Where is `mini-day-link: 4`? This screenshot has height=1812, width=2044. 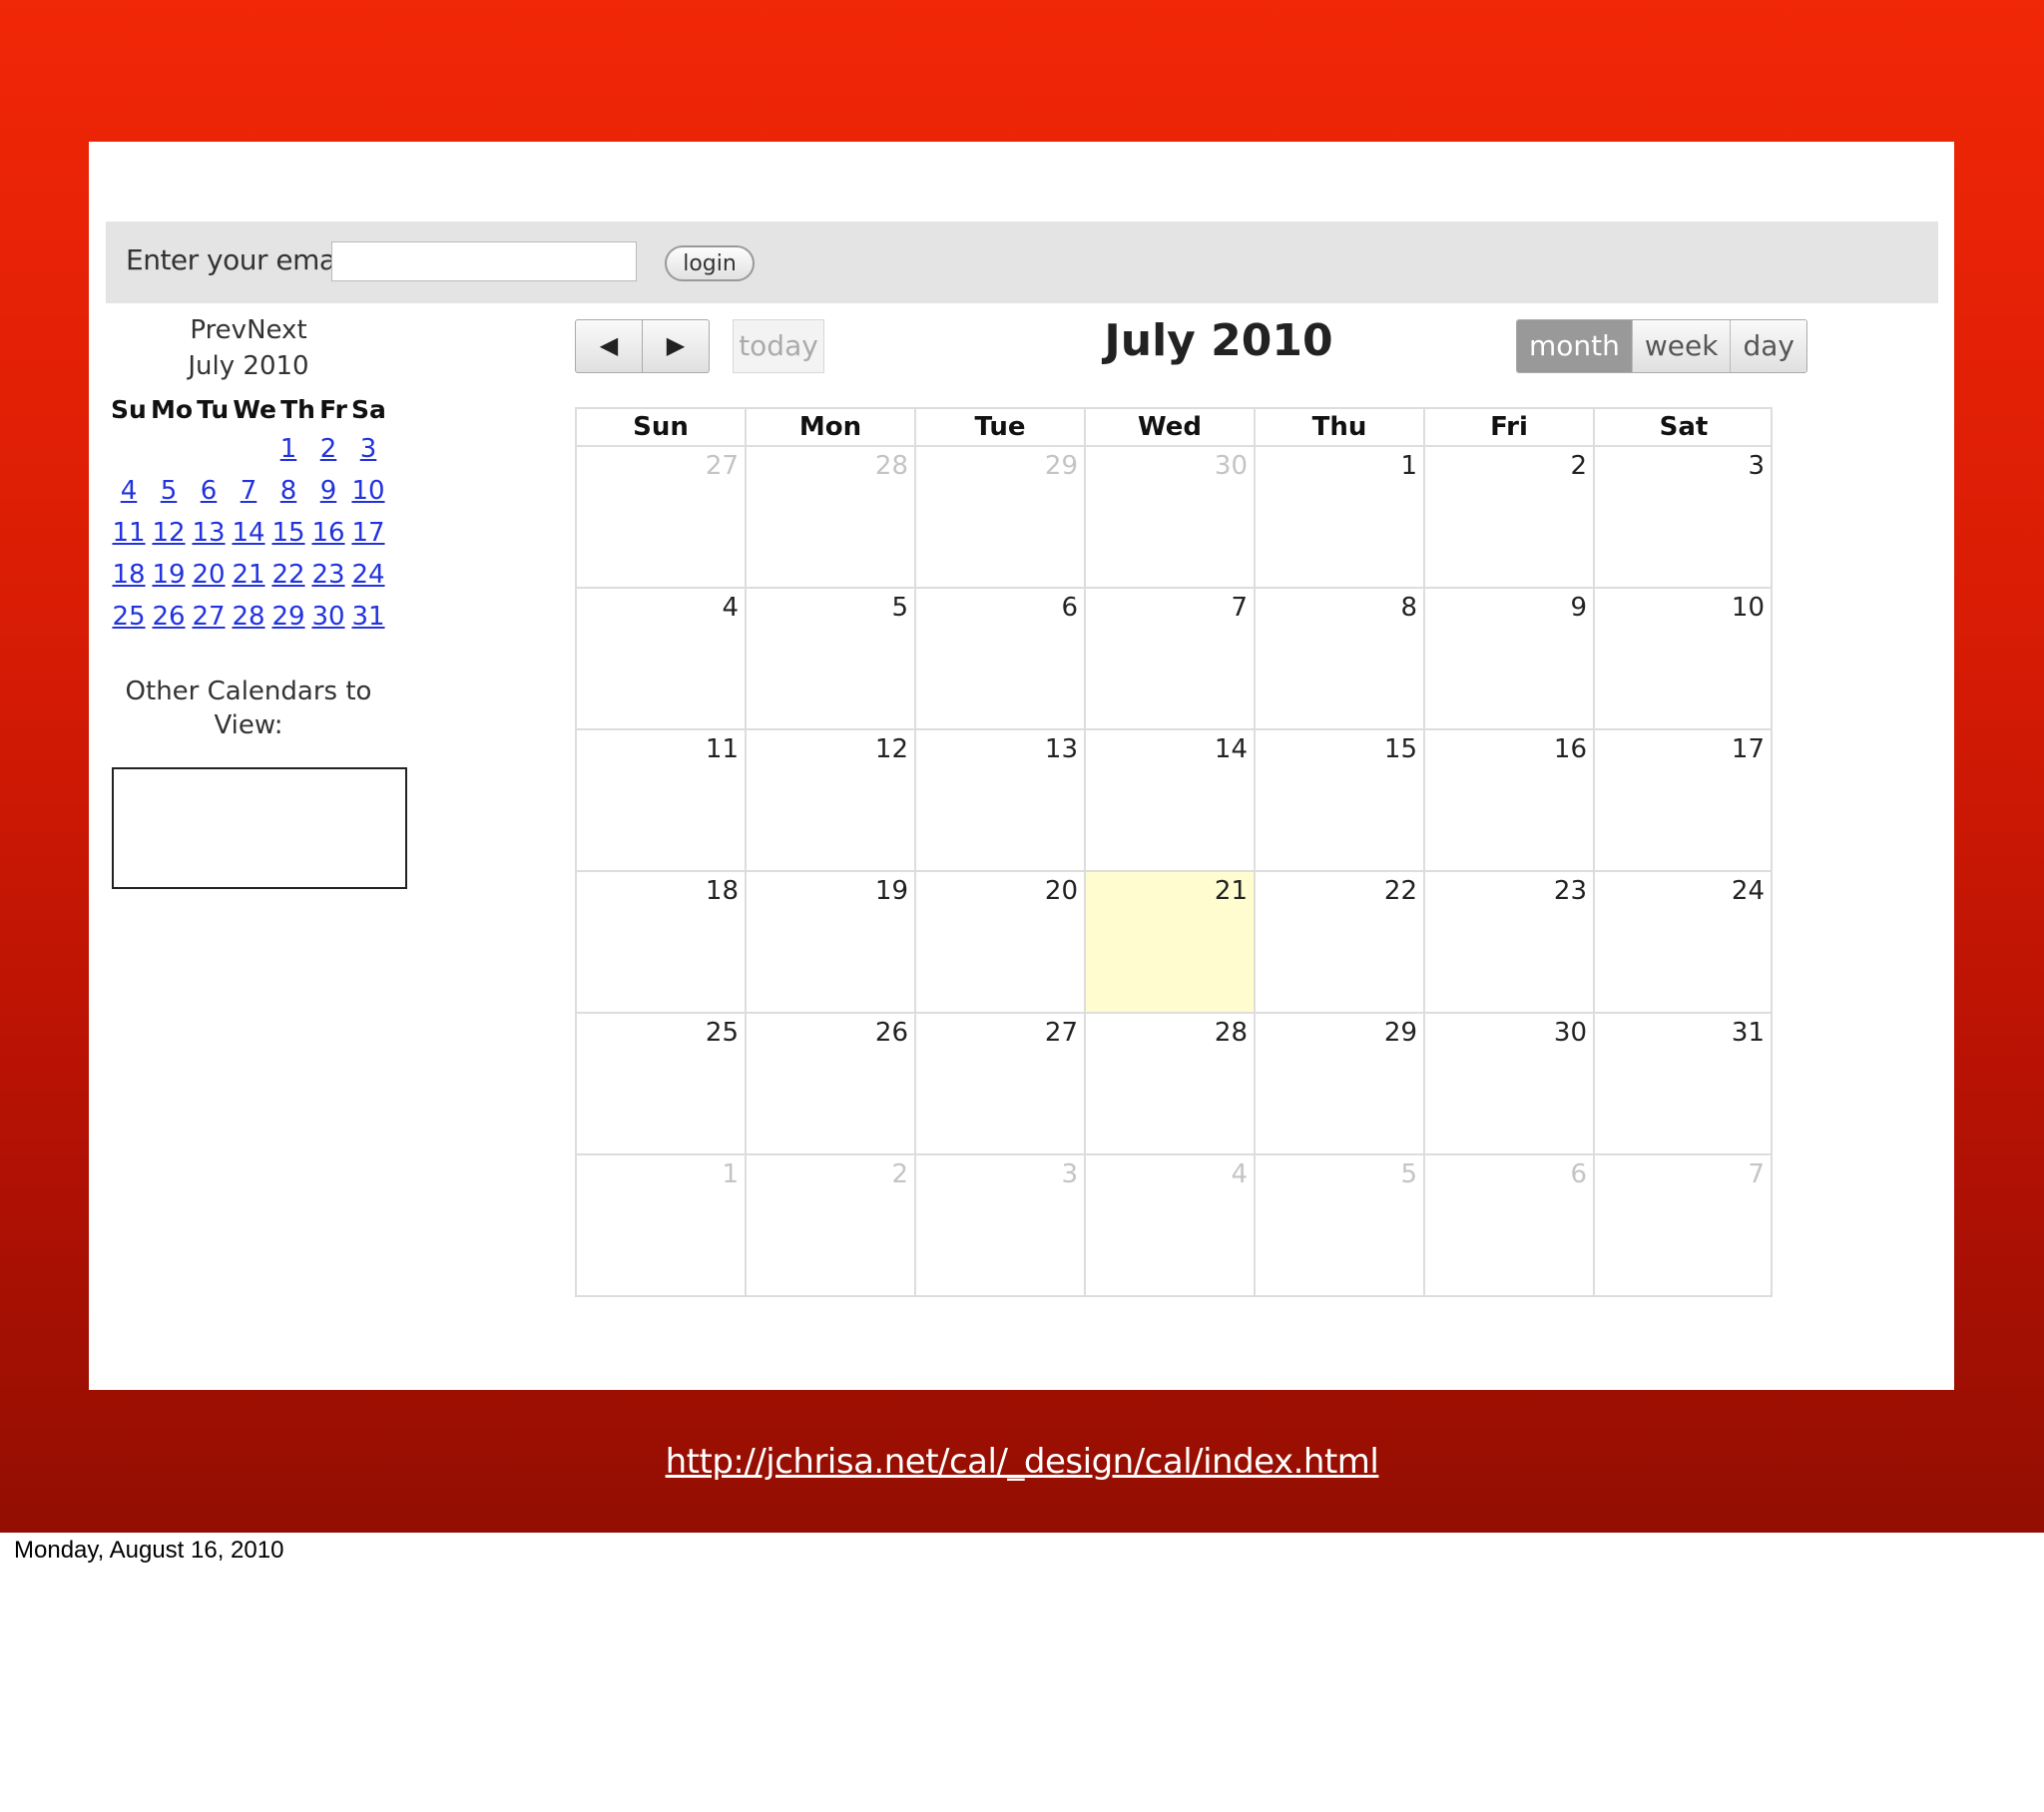
mini-day-link: 4 is located at coordinates (129, 491).